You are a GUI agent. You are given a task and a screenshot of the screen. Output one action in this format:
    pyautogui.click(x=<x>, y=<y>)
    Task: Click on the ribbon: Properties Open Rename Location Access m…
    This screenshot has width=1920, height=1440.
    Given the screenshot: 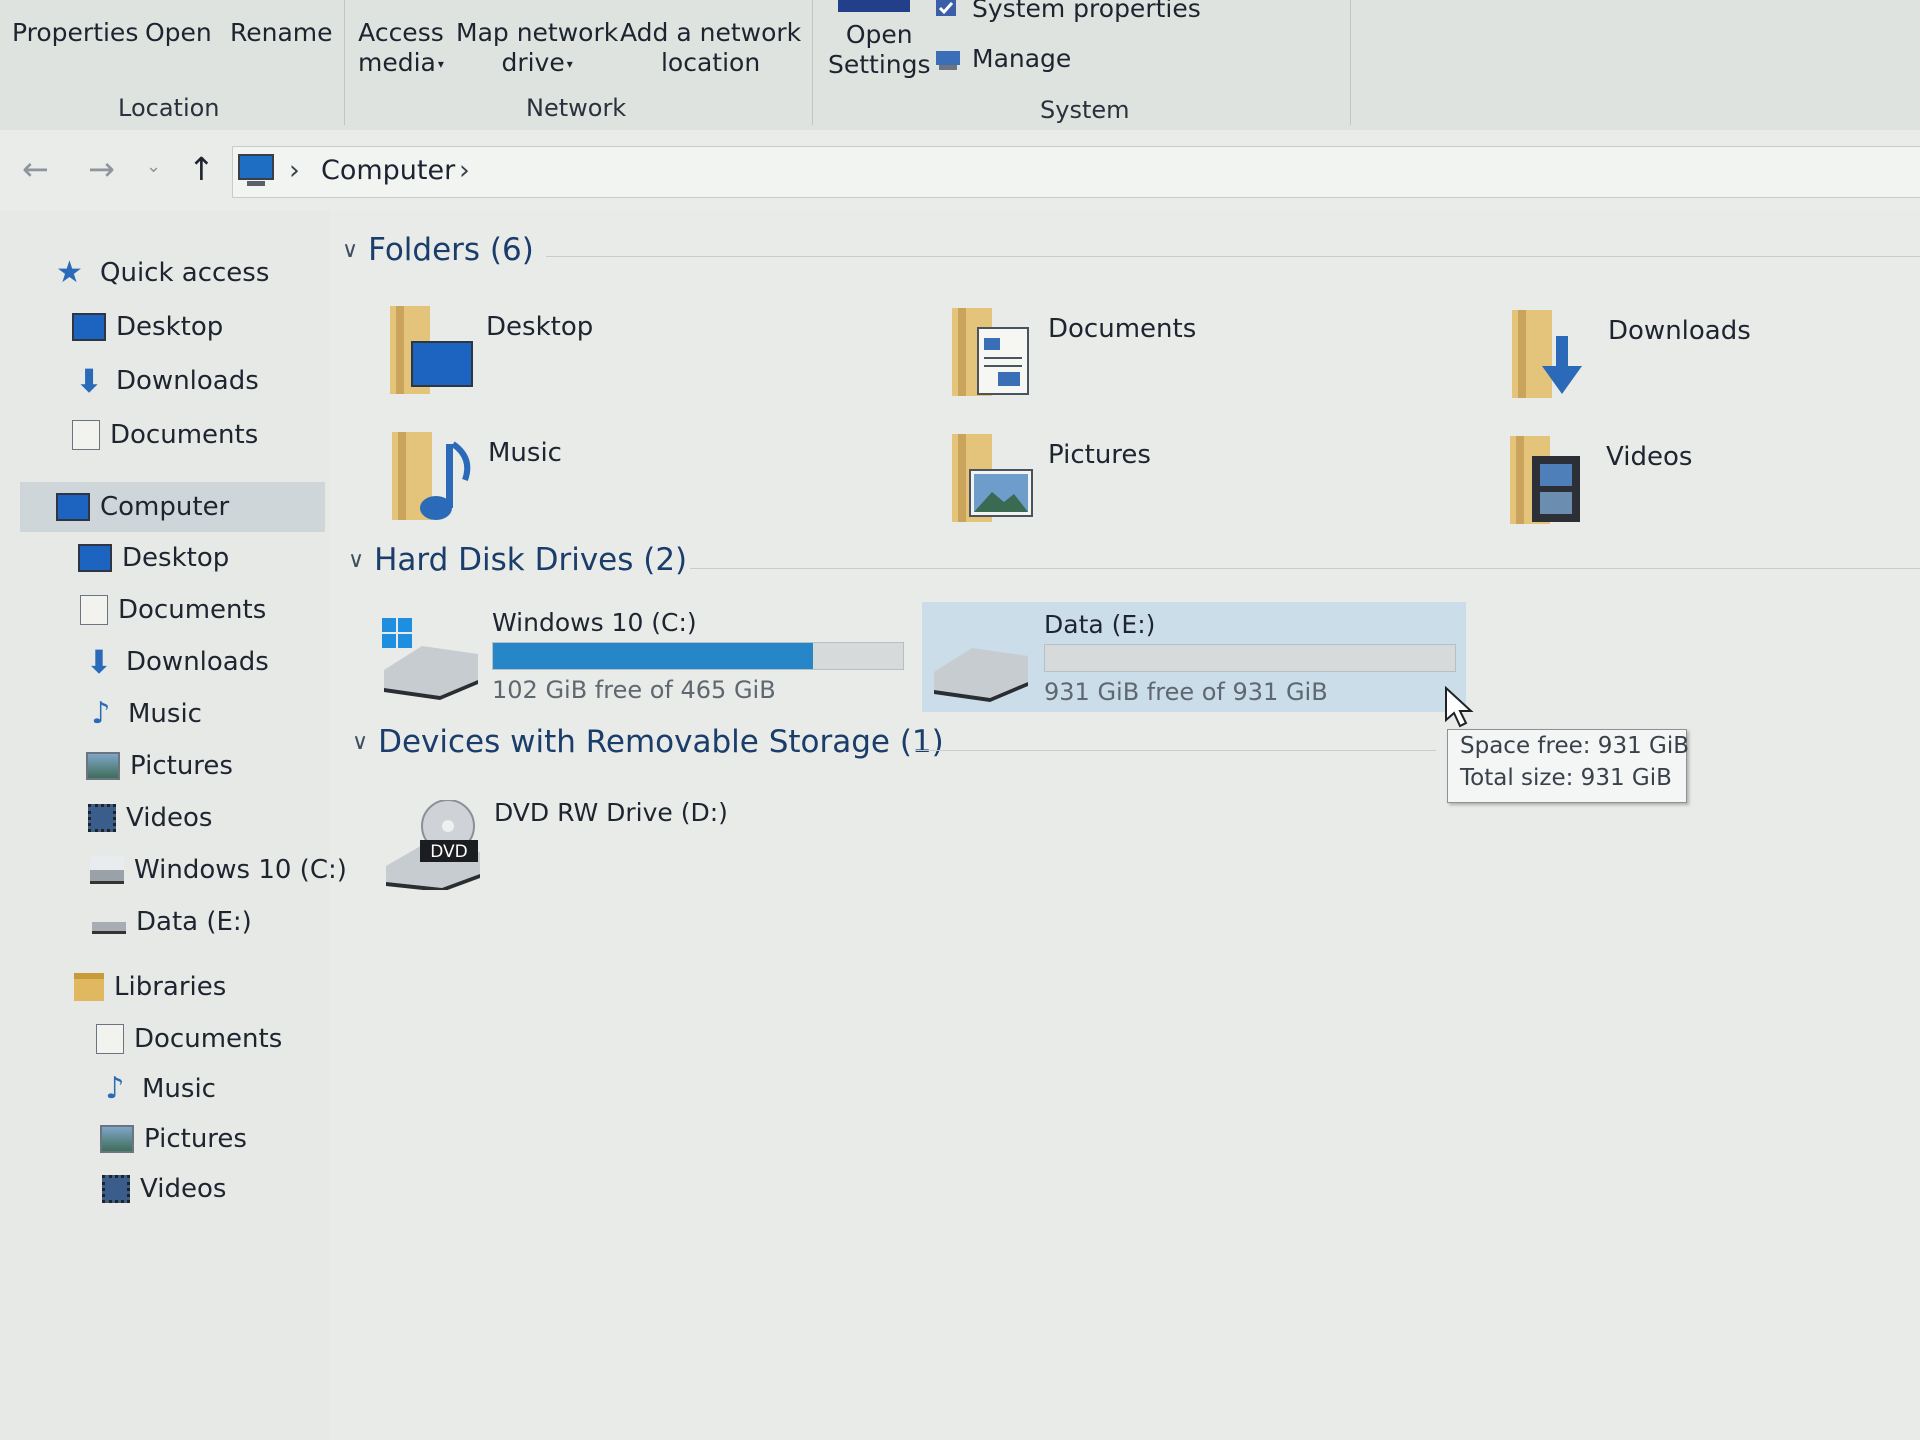 What is the action you would take?
    pyautogui.click(x=960, y=65)
    